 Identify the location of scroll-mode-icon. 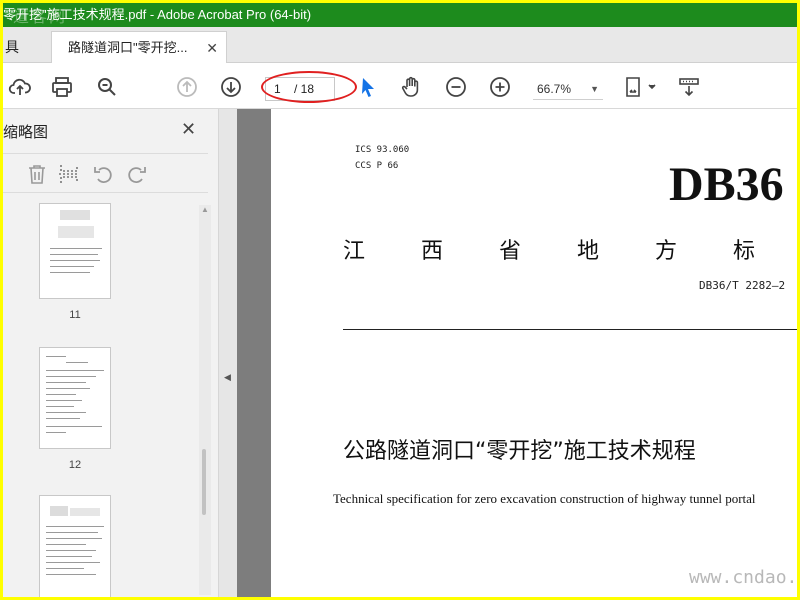
(689, 87).